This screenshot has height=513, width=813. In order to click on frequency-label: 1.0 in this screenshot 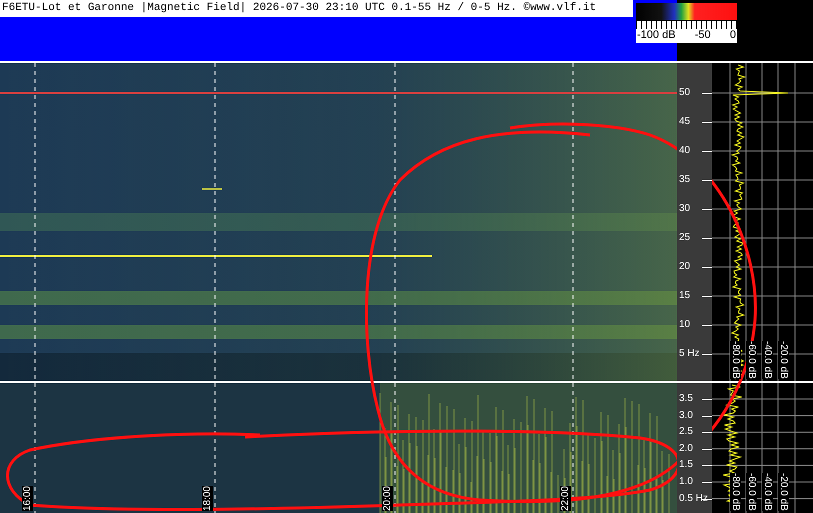, I will do `click(686, 481)`.